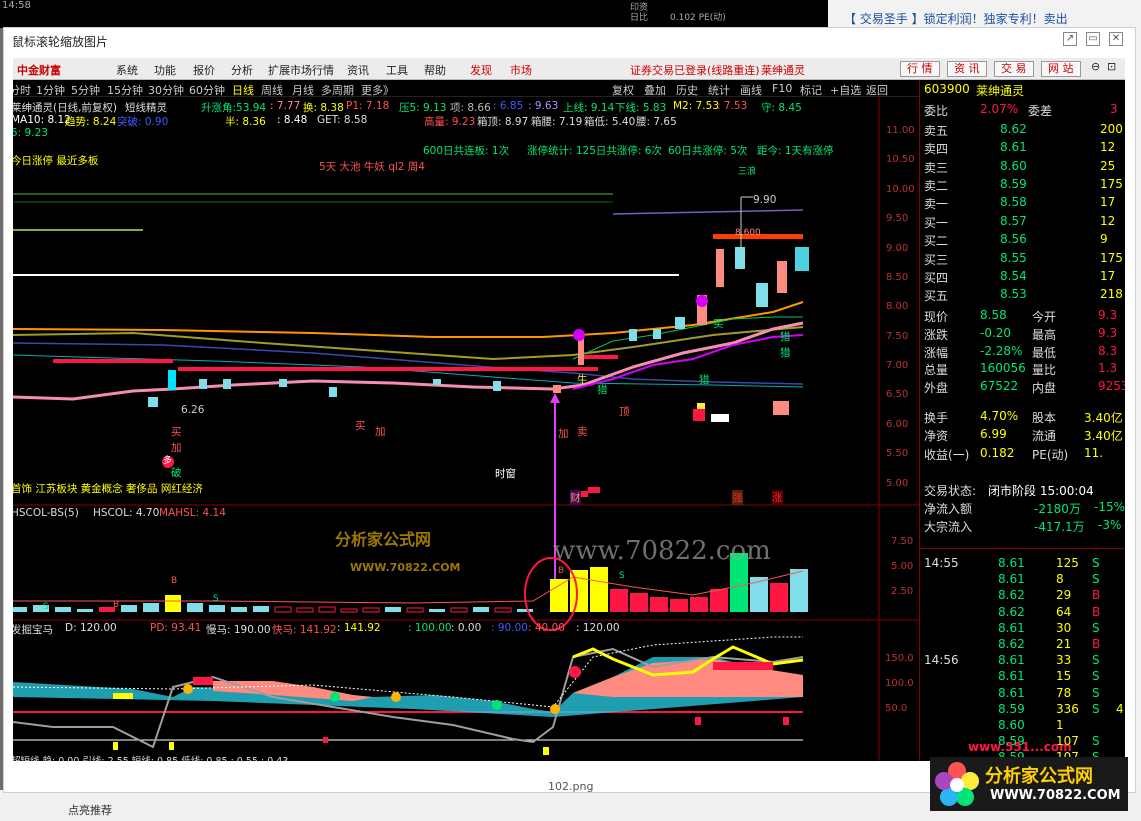 This screenshot has width=1141, height=821. I want to click on menu-extended-market: 扩展市场行情, so click(301, 70).